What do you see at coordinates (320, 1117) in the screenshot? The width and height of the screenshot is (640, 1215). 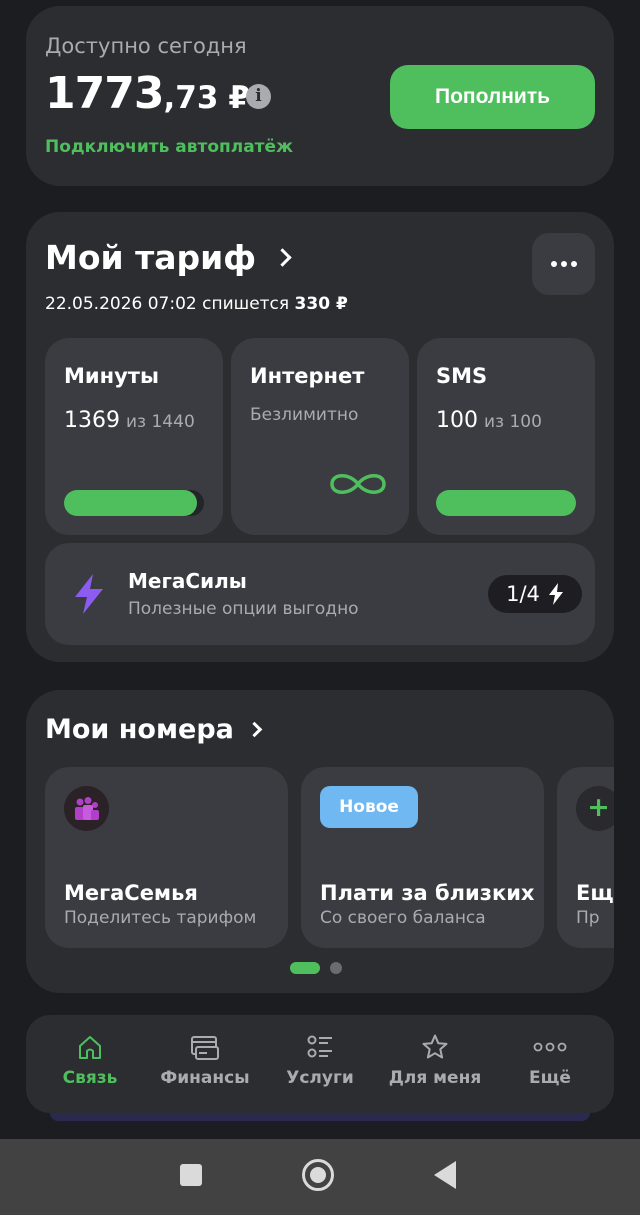 I see `nav-shadow` at bounding box center [320, 1117].